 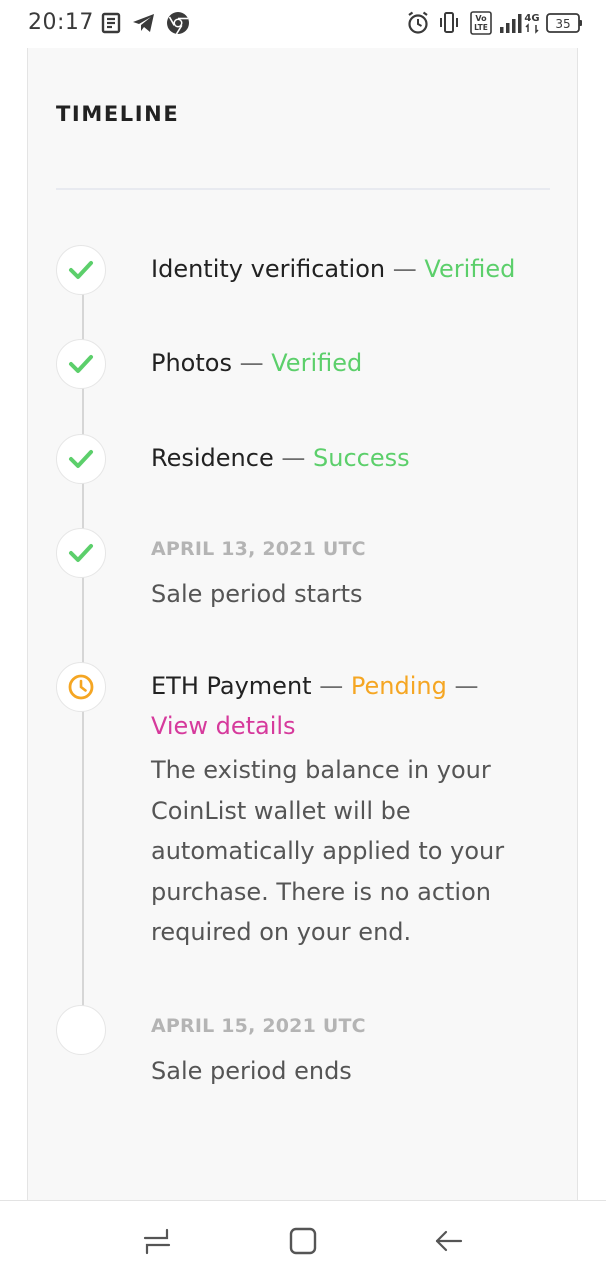 I want to click on volte-icon: Vo LTE, so click(x=481, y=23).